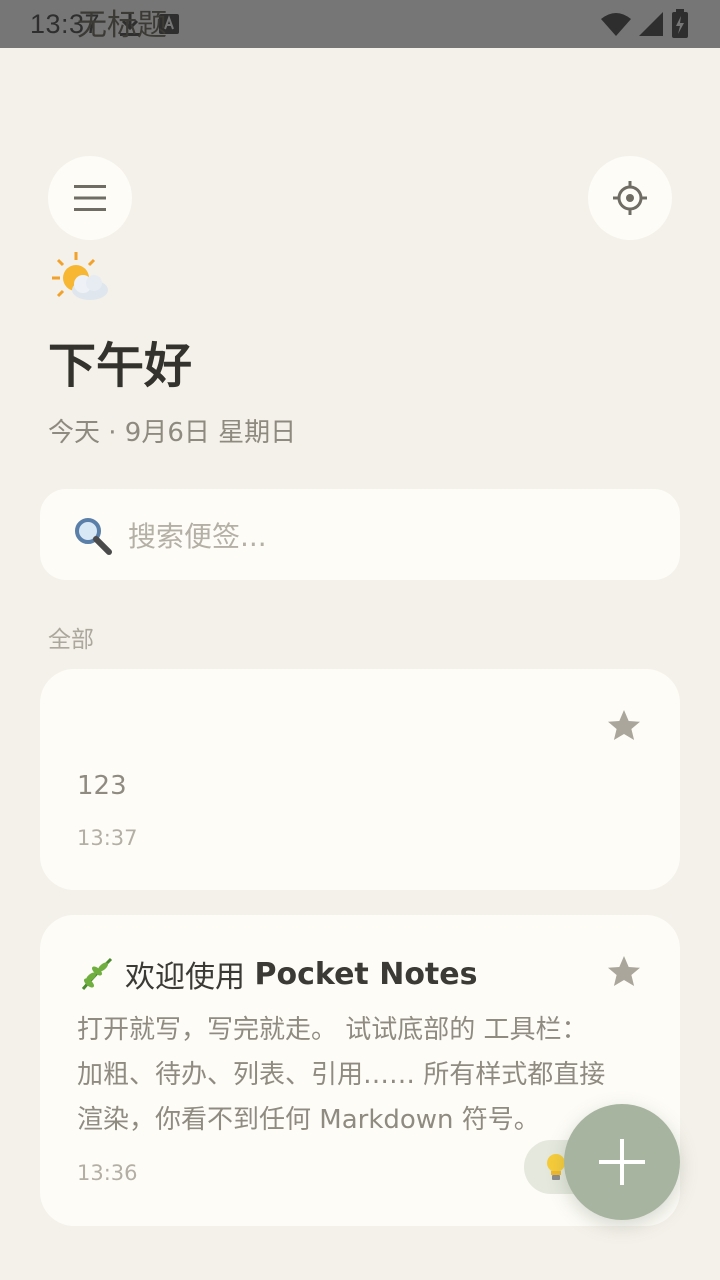 The height and width of the screenshot is (1280, 720). I want to click on note-body-line: 加粗、待办、列表、引用…… 所有样式都直接, so click(341, 1075).